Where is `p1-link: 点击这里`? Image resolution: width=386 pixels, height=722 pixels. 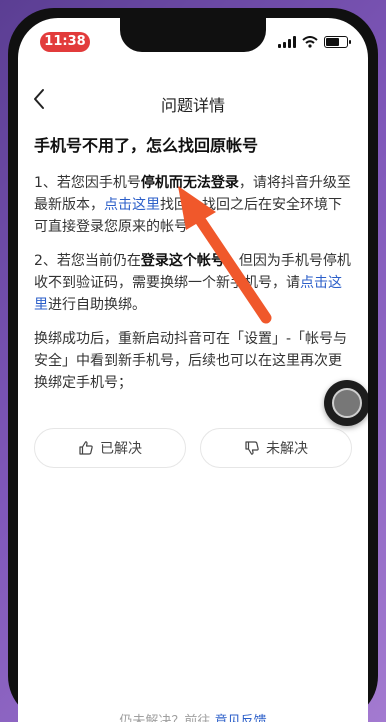
p1-link: 点击这里 is located at coordinates (132, 205).